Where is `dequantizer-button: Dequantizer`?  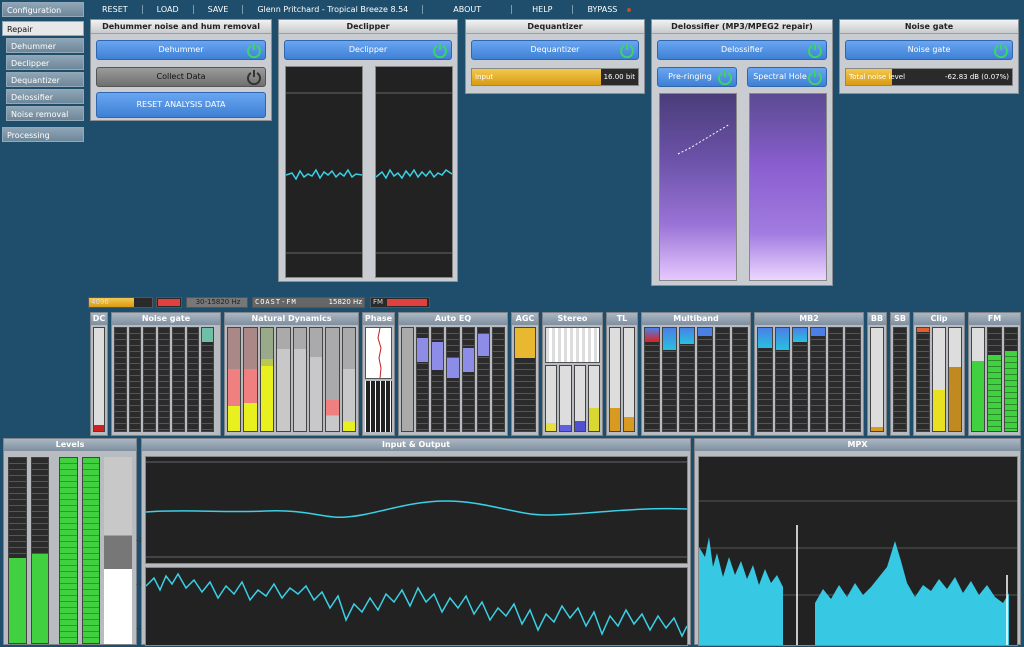 dequantizer-button: Dequantizer is located at coordinates (555, 50).